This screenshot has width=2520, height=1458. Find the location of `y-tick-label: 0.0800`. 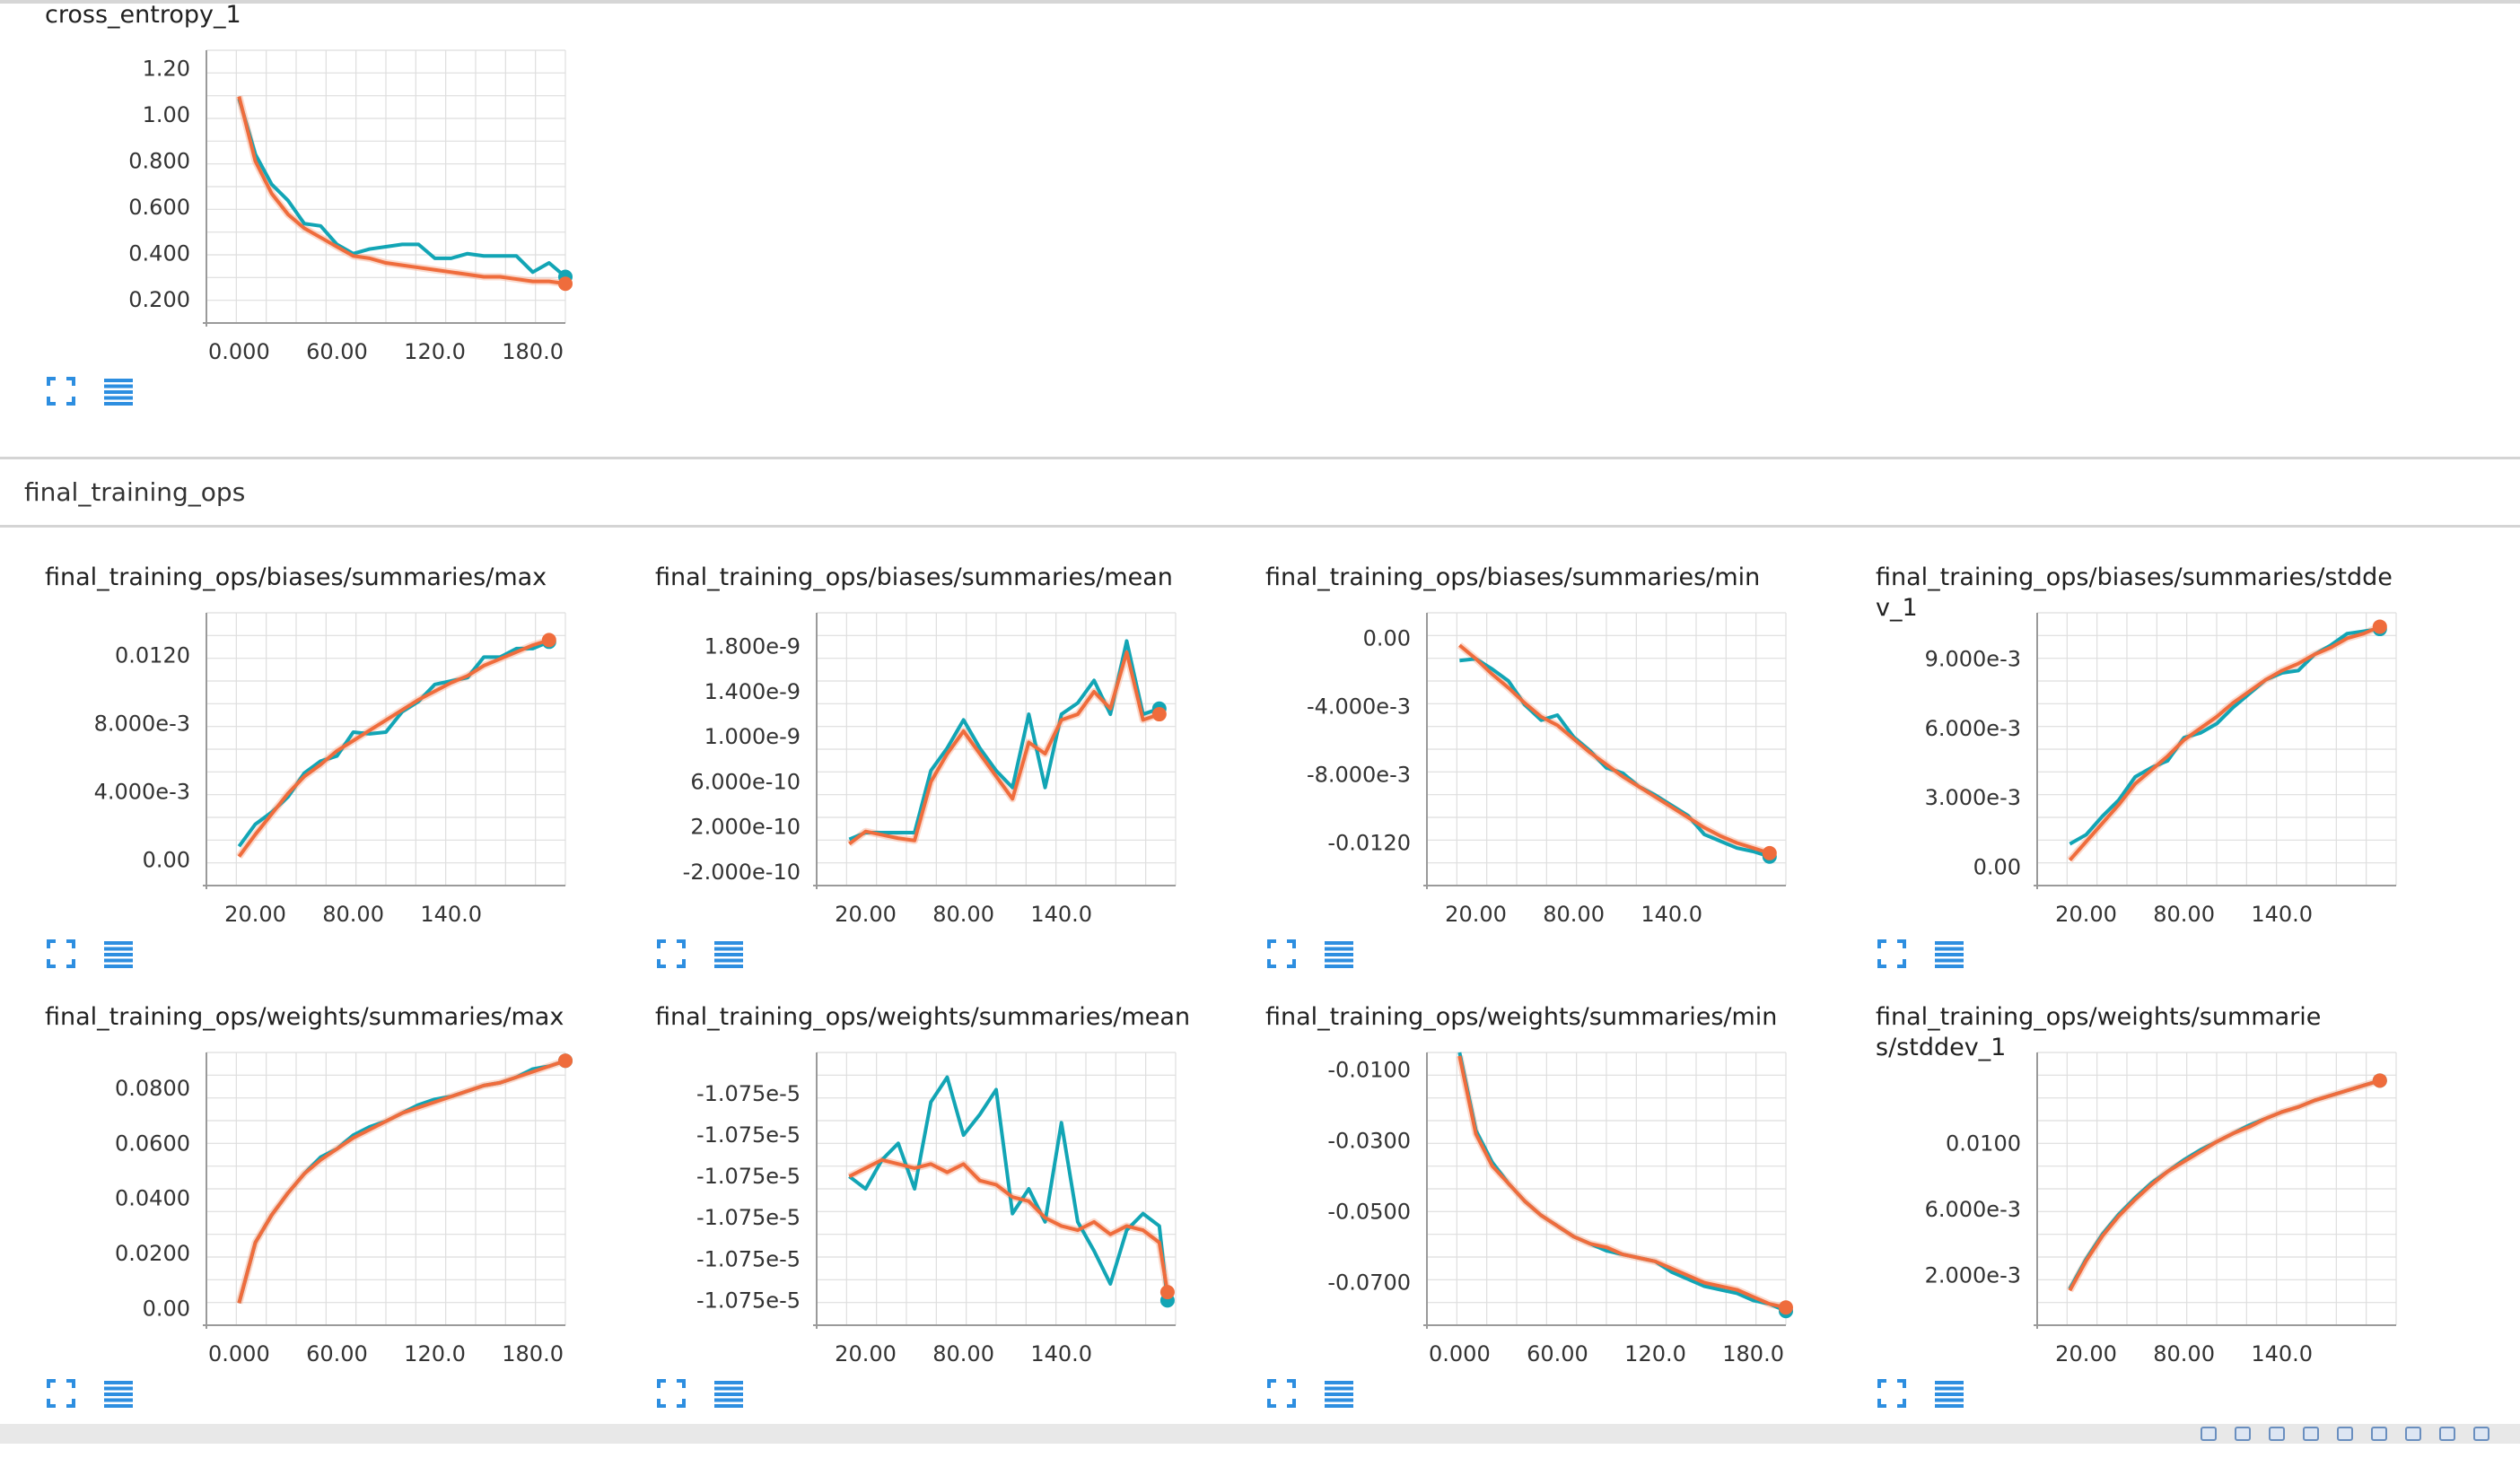

y-tick-label: 0.0800 is located at coordinates (153, 1088).